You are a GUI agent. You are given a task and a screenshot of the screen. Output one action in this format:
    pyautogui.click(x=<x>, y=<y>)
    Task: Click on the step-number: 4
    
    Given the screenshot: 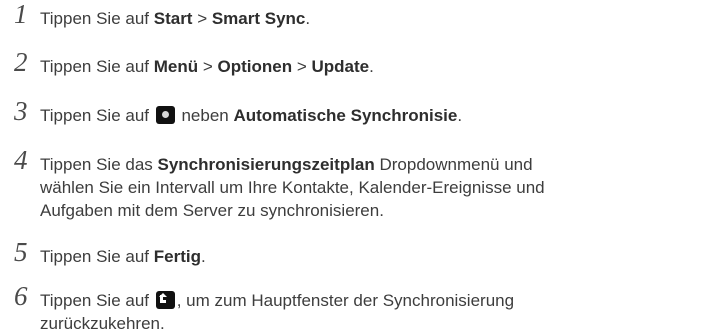 What is the action you would take?
    pyautogui.click(x=21, y=160)
    